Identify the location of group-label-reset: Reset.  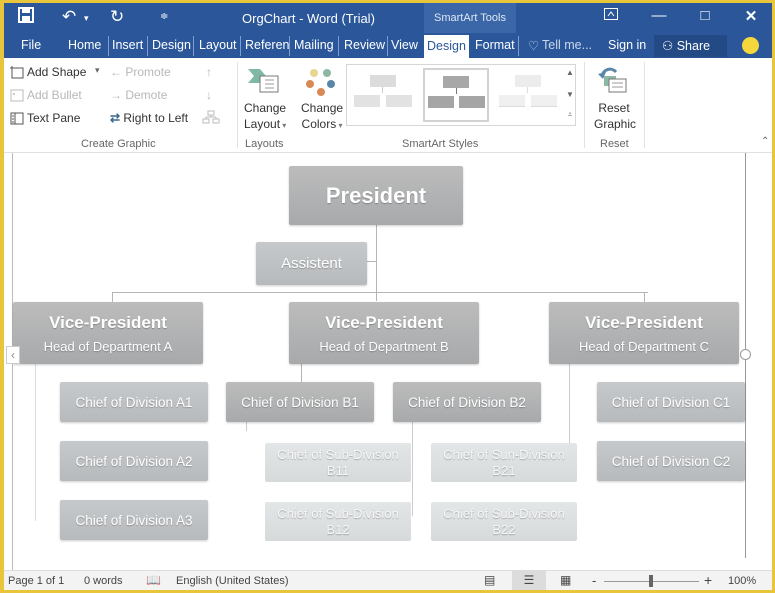
(614, 144).